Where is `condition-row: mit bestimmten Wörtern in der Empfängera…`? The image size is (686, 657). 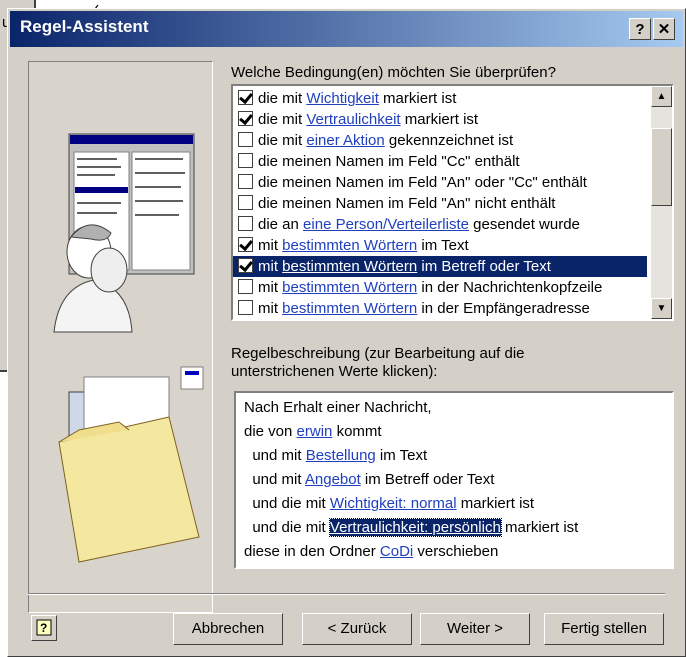 condition-row: mit bestimmten Wörtern in der Empfängera… is located at coordinates (440, 308).